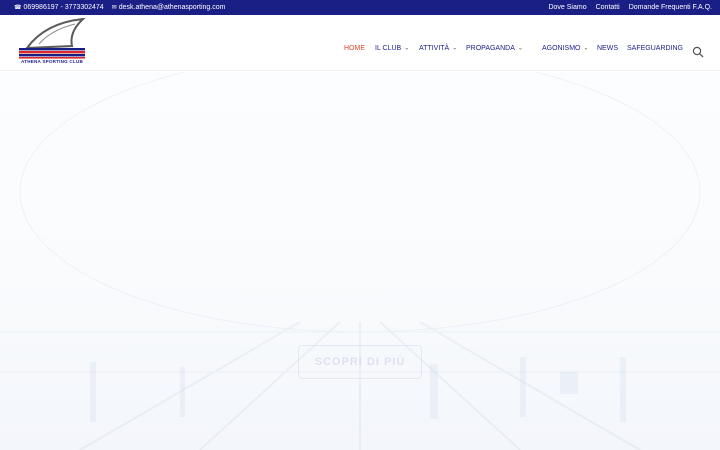  What do you see at coordinates (490, 48) in the screenshot?
I see `nav-propaganda-label: PROPAGANDA` at bounding box center [490, 48].